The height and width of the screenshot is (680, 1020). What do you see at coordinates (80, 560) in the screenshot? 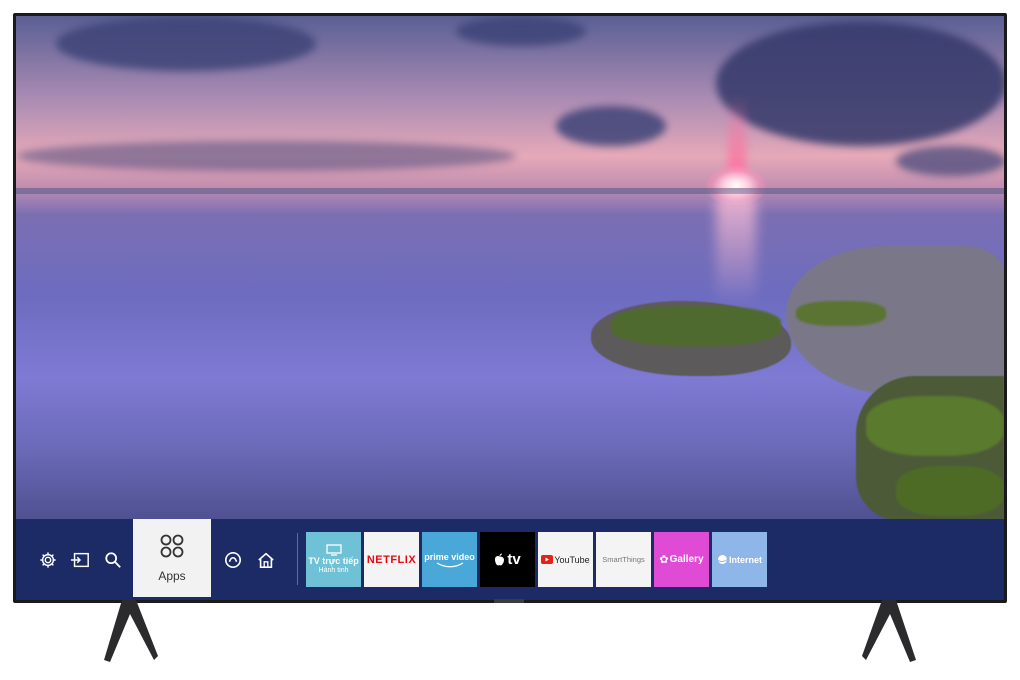
I see `source-icon` at bounding box center [80, 560].